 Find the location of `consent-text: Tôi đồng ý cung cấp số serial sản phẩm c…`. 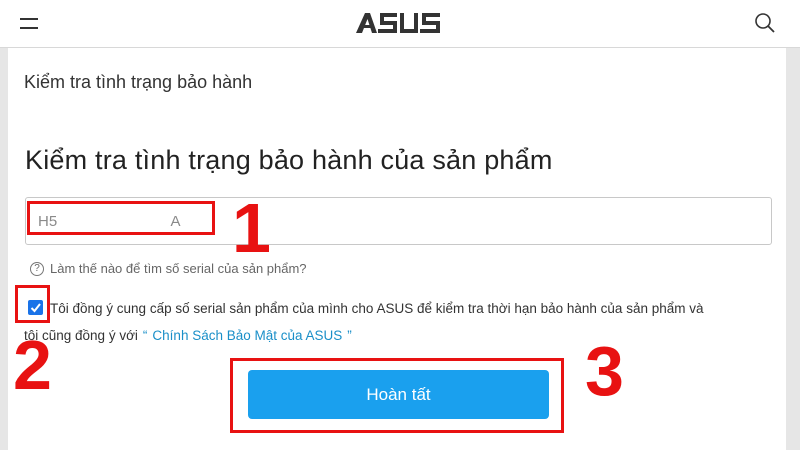

consent-text: Tôi đồng ý cung cấp số serial sản phẩm c… is located at coordinates (377, 308).